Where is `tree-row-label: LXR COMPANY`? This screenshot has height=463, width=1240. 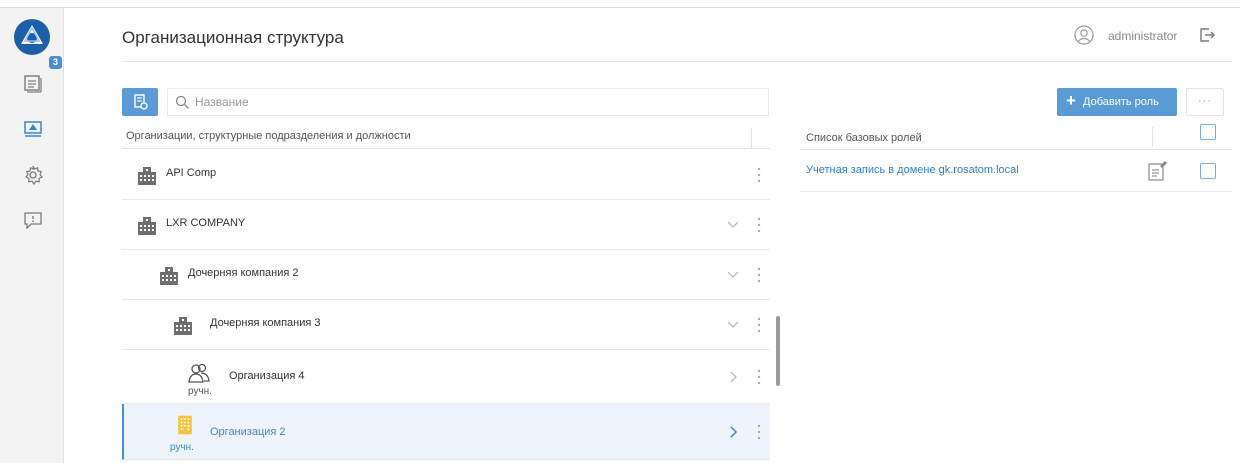
tree-row-label: LXR COMPANY is located at coordinates (206, 223).